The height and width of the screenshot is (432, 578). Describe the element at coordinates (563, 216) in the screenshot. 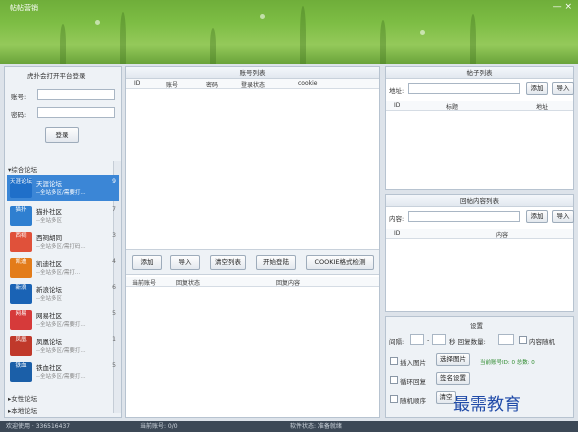

I see `import-reply-button: 导入` at that location.